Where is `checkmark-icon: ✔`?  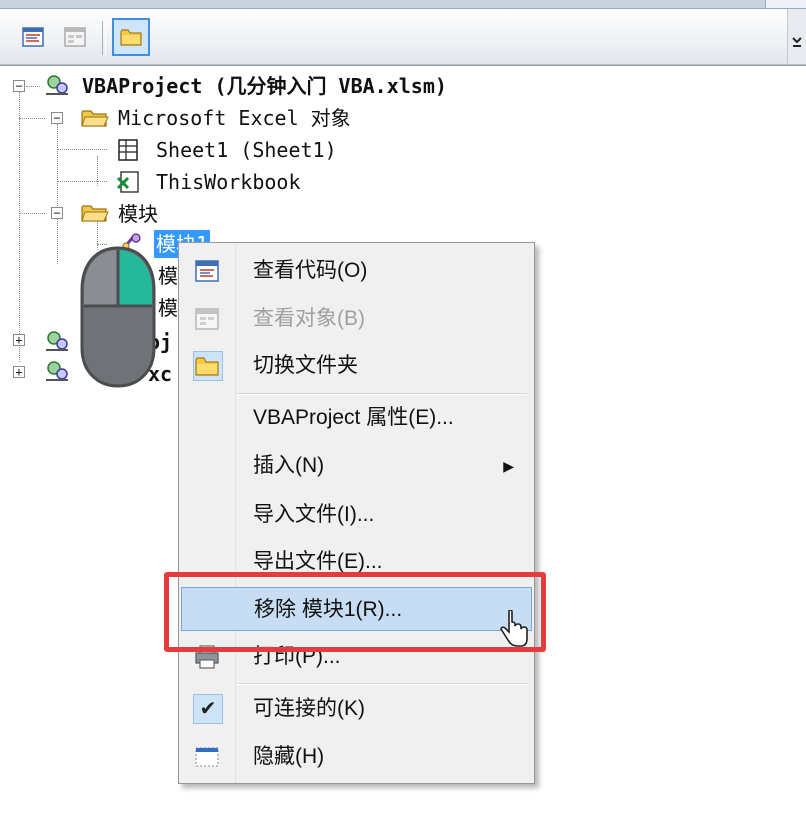 checkmark-icon: ✔ is located at coordinates (208, 709).